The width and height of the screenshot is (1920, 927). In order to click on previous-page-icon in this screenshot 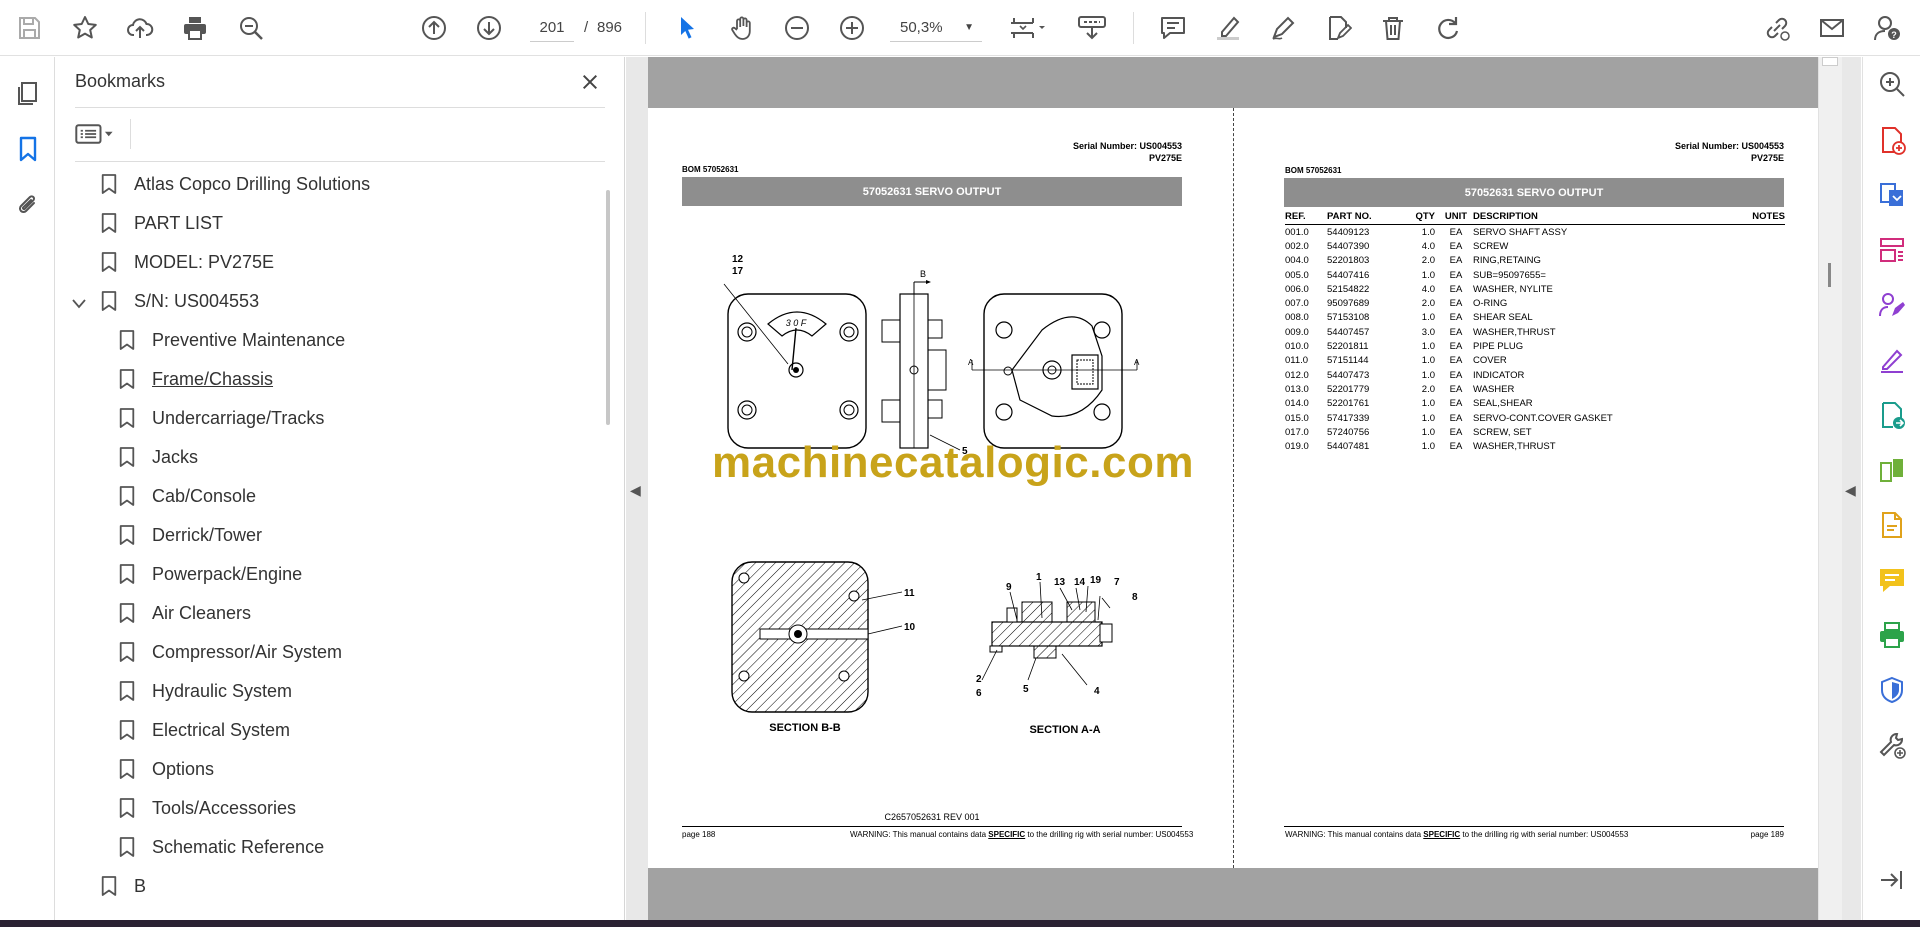, I will do `click(434, 28)`.